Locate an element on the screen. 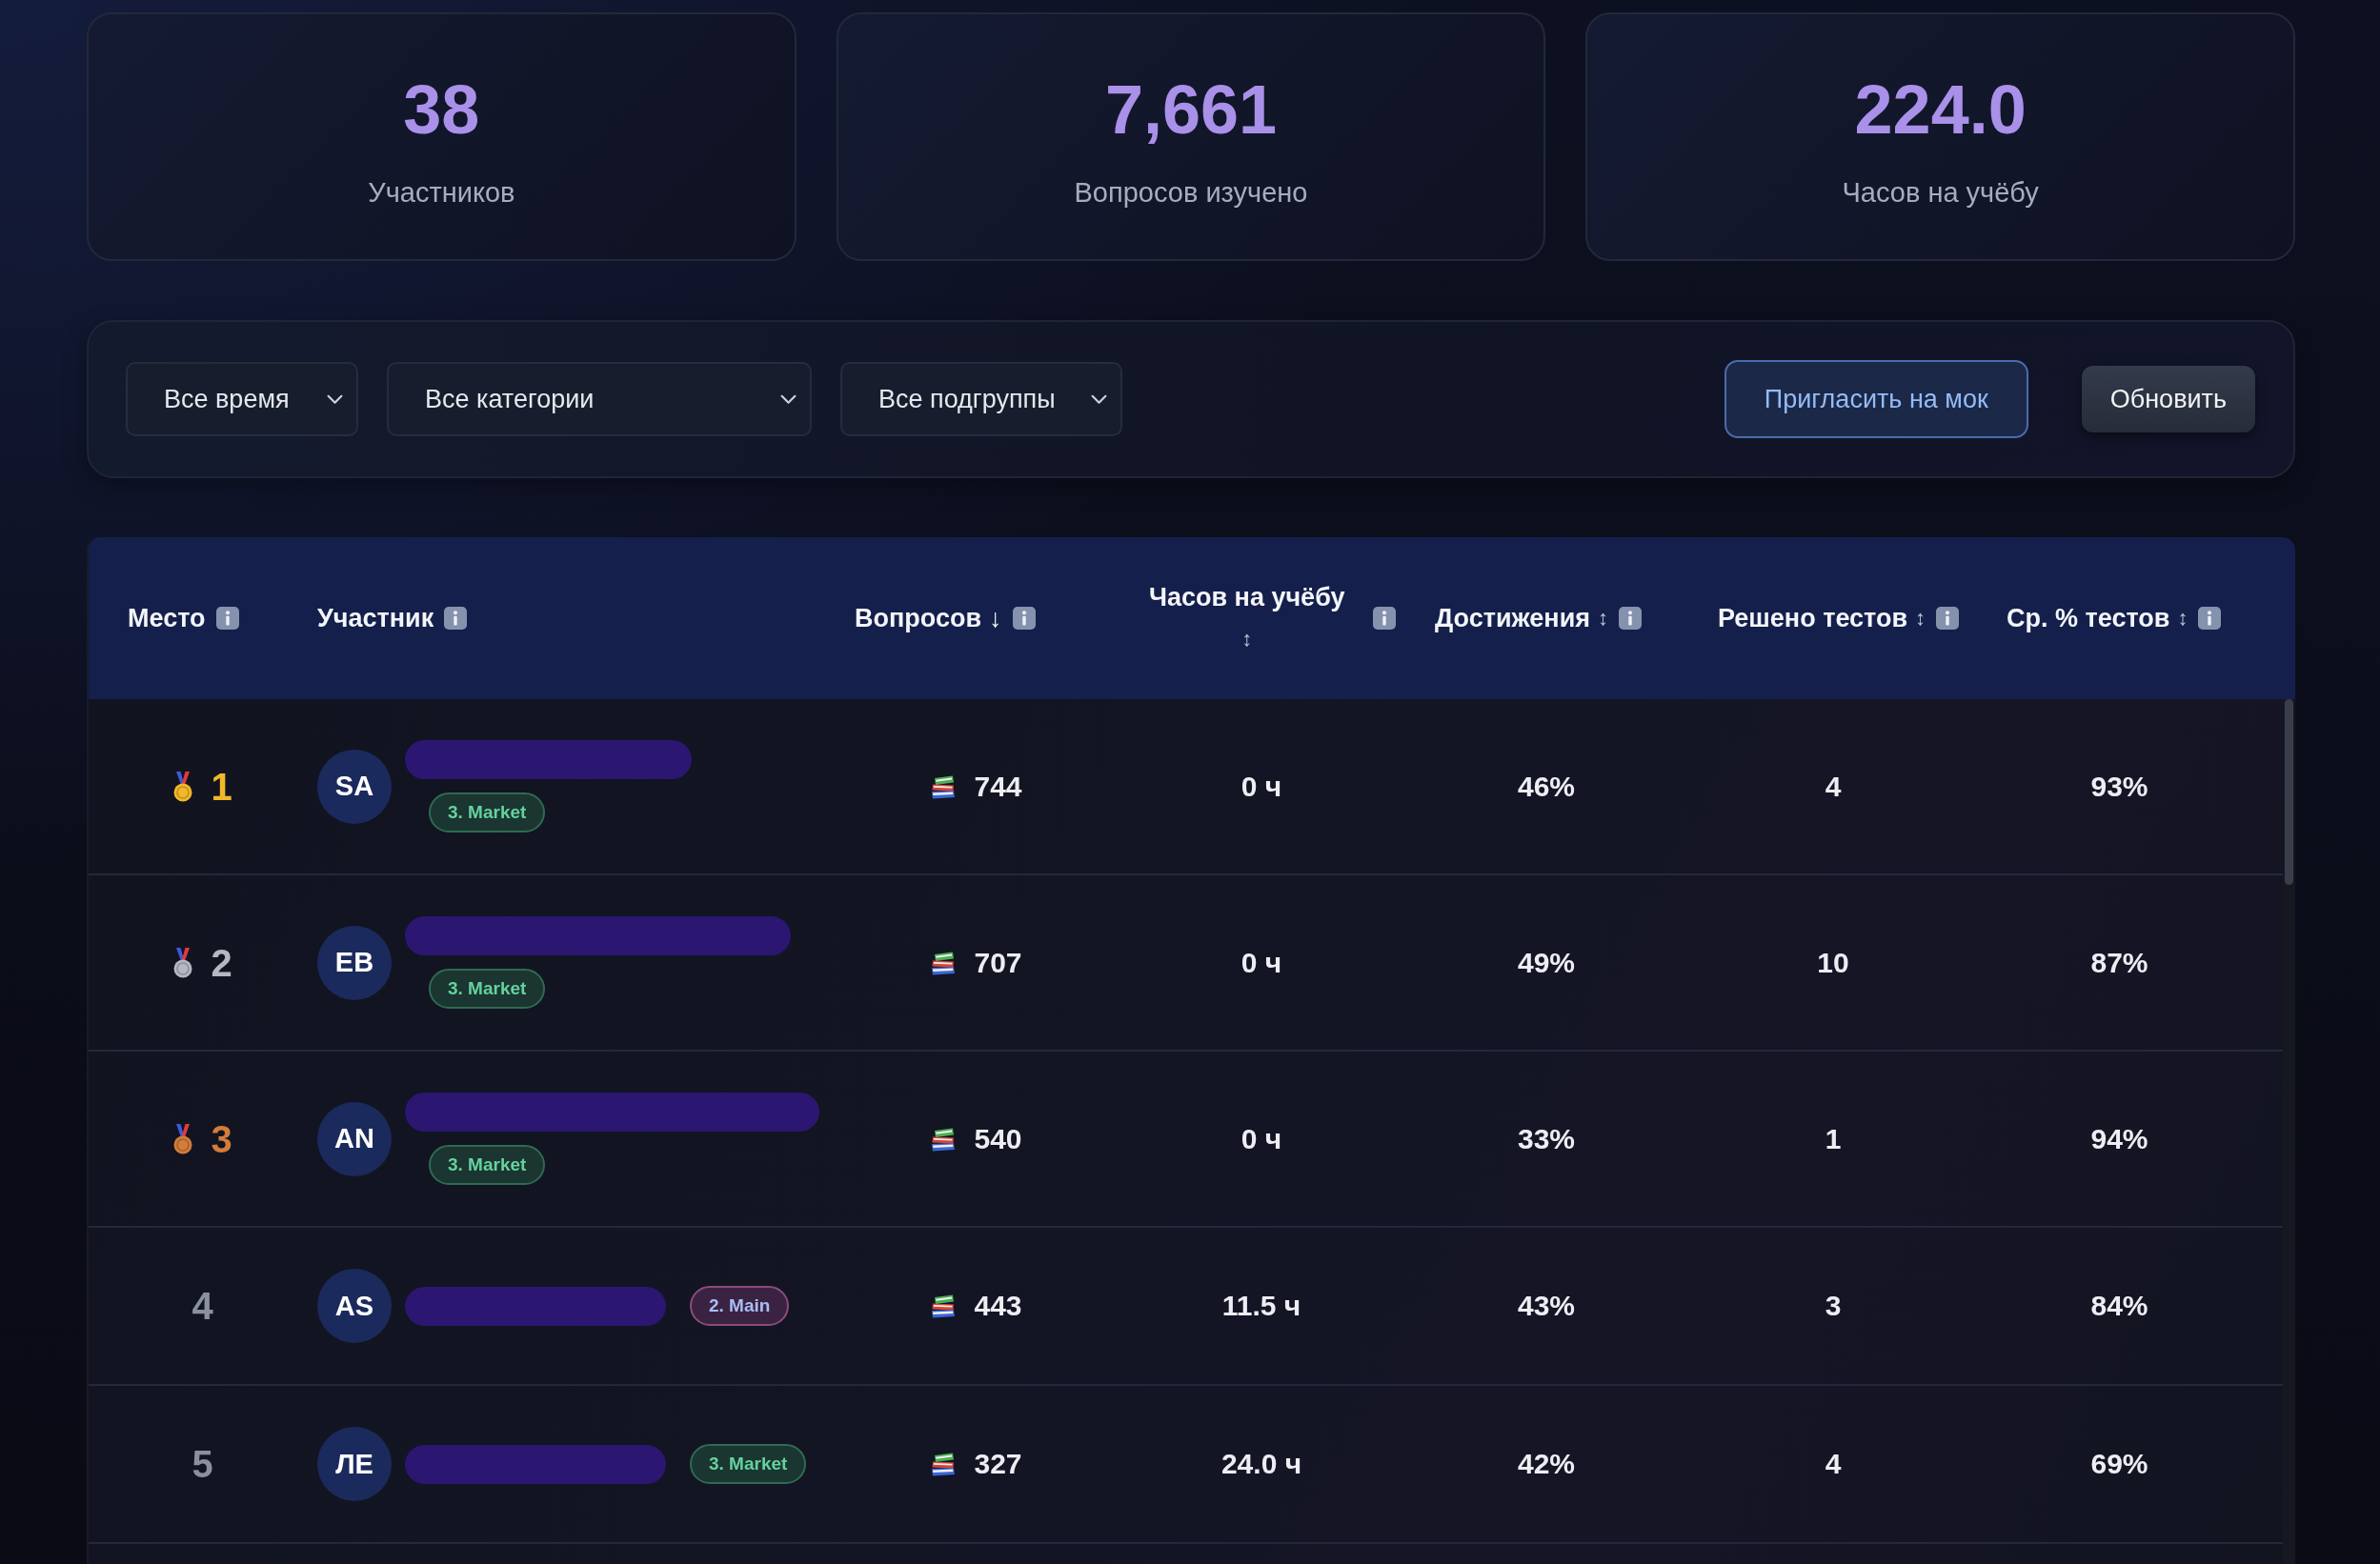 This screenshot has width=2380, height=1564. study-hours: 24.0 ч is located at coordinates (1261, 1464).